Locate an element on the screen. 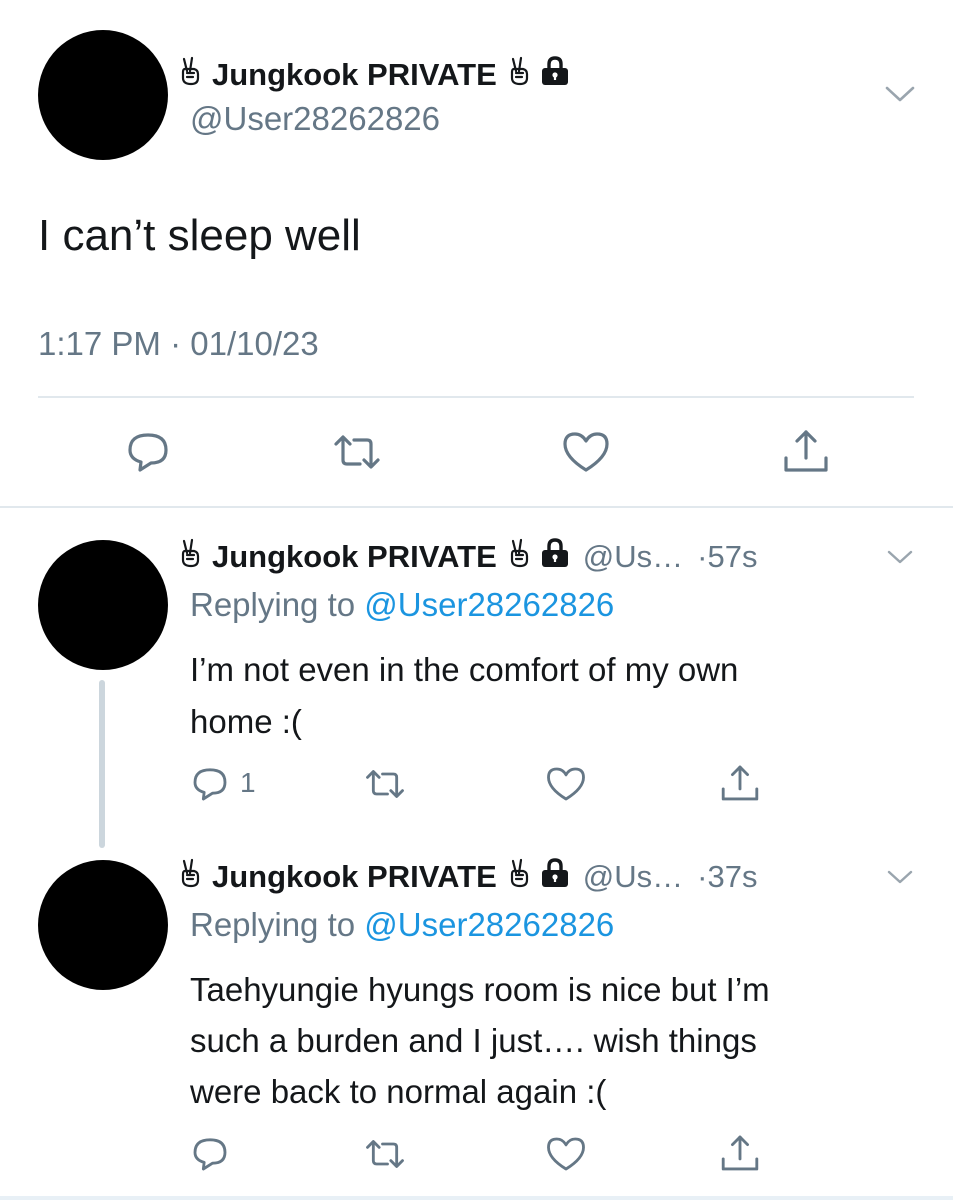 This screenshot has height=1200, width=953. tweet-age: ·37s is located at coordinates (727, 876).